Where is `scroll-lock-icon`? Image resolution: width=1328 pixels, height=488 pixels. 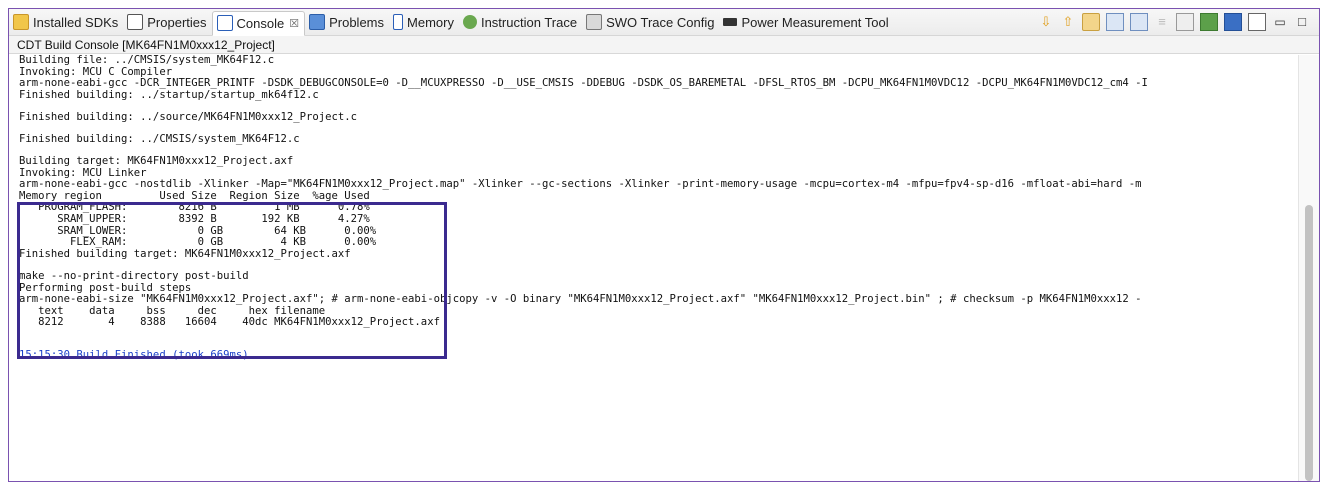
scroll-lock-icon is located at coordinates (1091, 22).